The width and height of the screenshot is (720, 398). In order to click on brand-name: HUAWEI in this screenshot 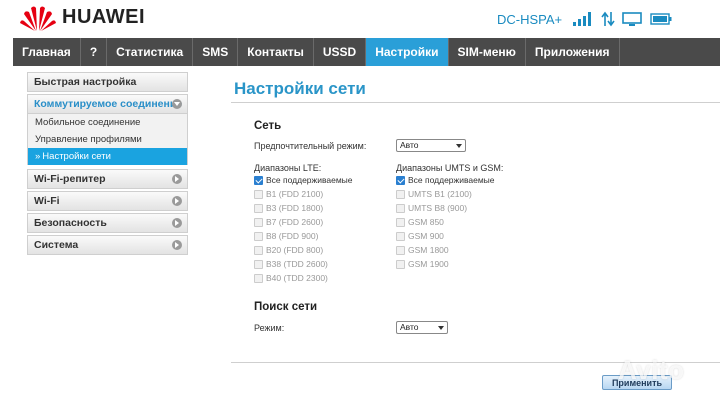, I will do `click(103, 17)`.